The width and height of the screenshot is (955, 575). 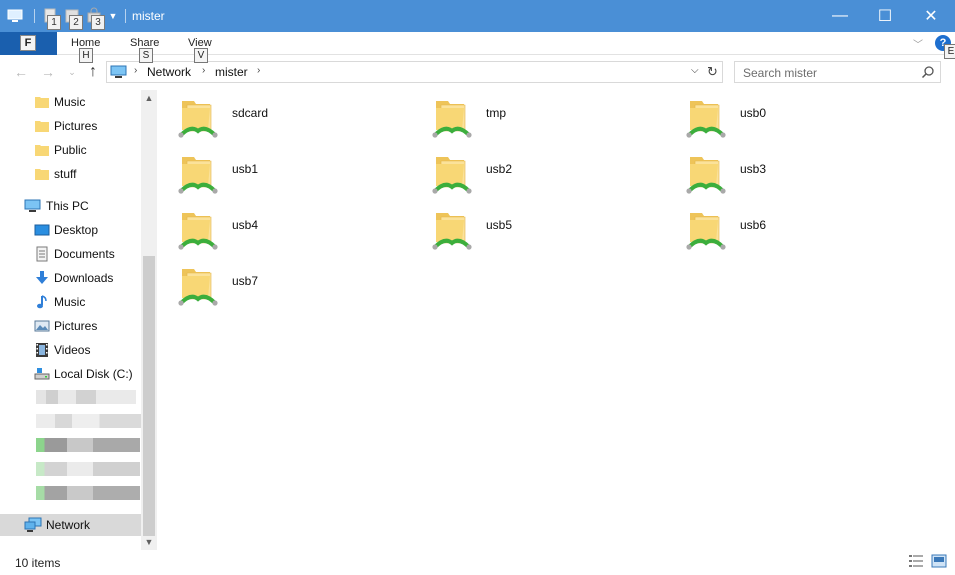 I want to click on refresh-icon: ↻, so click(x=712, y=72).